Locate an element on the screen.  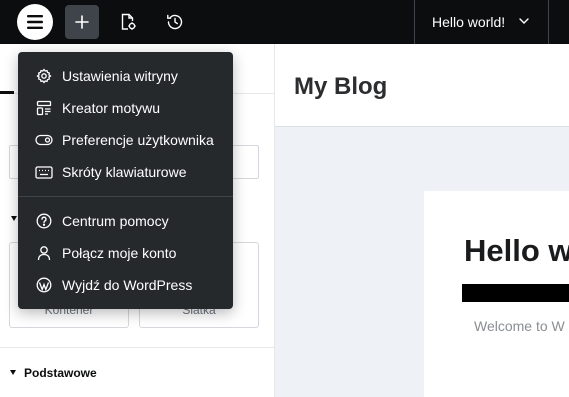
history-button is located at coordinates (175, 22).